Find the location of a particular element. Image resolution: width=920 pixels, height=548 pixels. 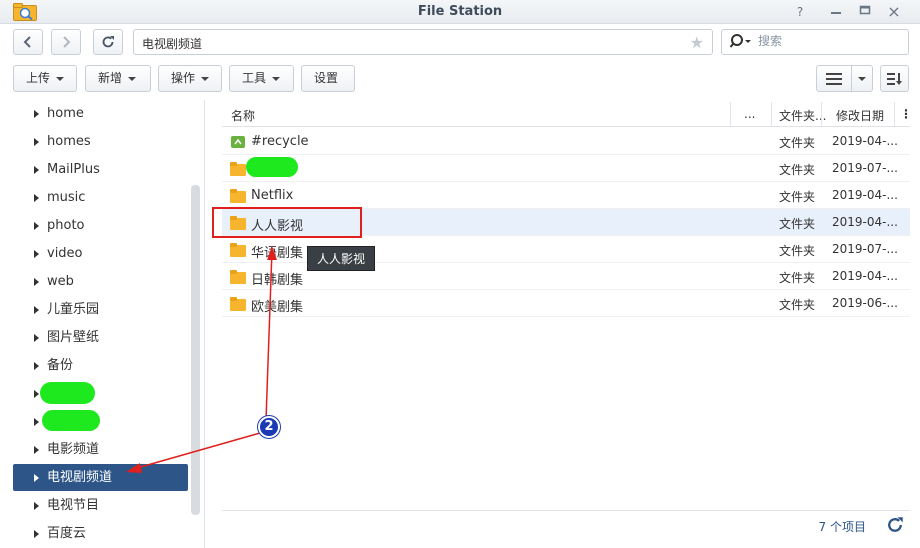

view-dropdown-button is located at coordinates (862, 78).